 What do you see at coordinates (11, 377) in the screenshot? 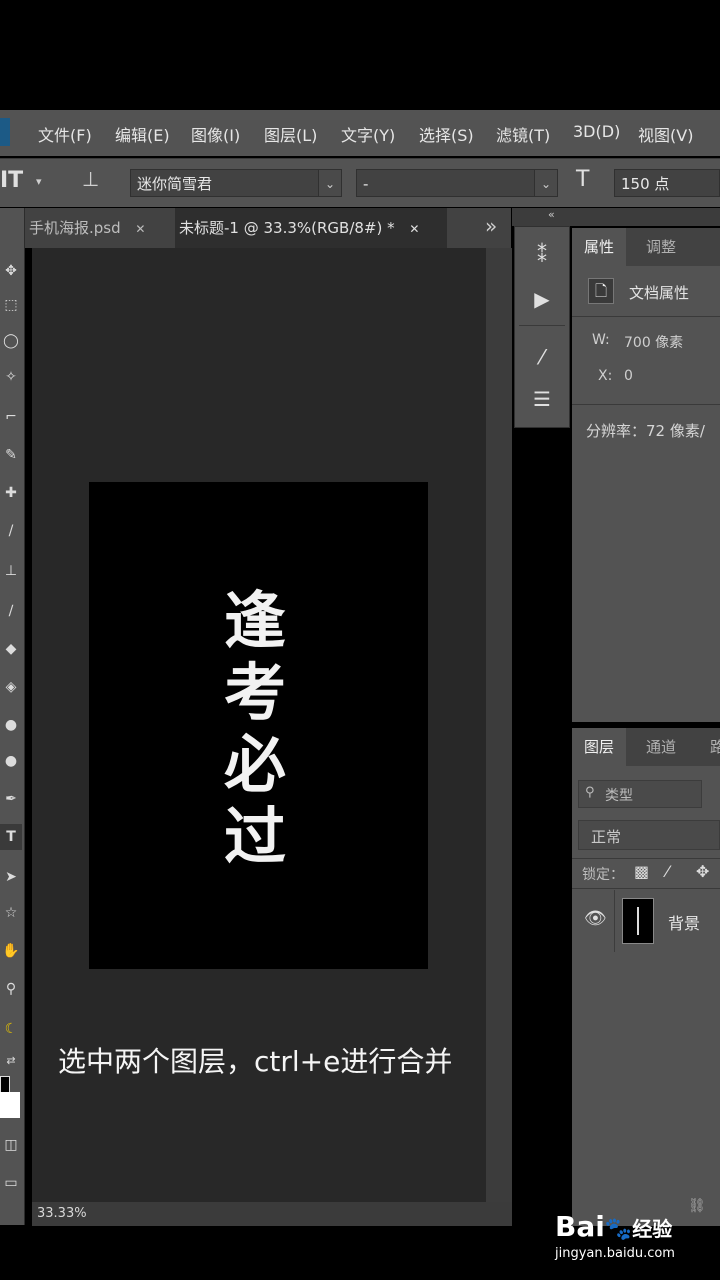
I see `quick-select-tool-icon: ✧` at bounding box center [11, 377].